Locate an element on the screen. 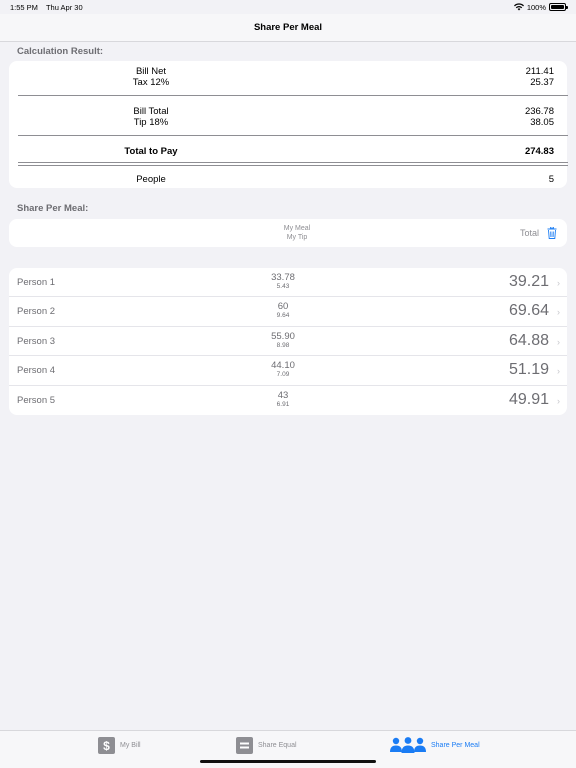 The image size is (576, 768). person-meal-tip: 55.90 8.98 is located at coordinates (283, 340).